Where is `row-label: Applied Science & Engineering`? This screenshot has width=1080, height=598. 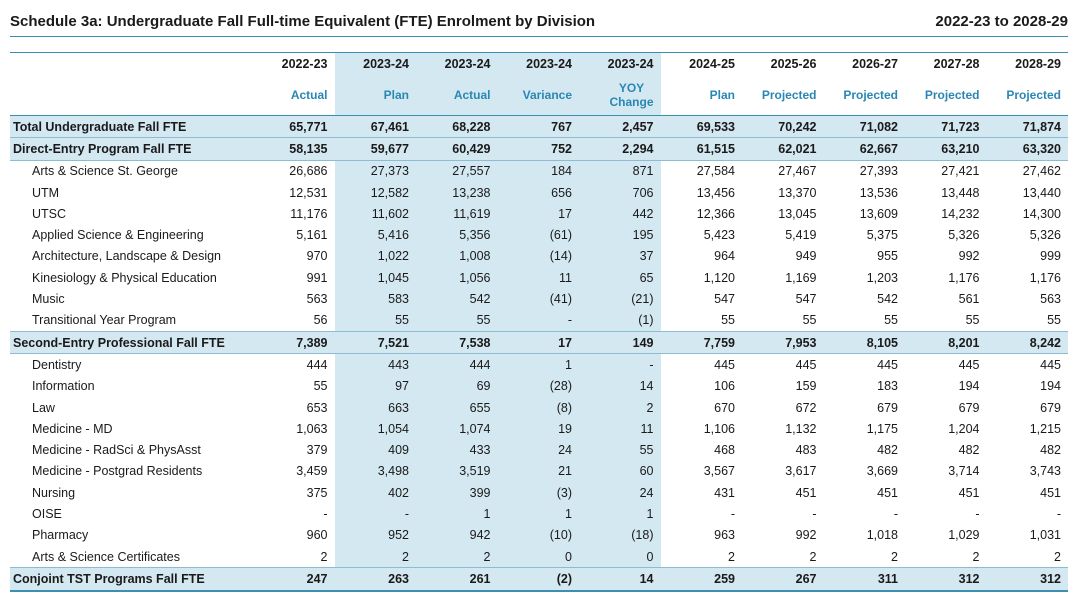 row-label: Applied Science & Engineering is located at coordinates (118, 235).